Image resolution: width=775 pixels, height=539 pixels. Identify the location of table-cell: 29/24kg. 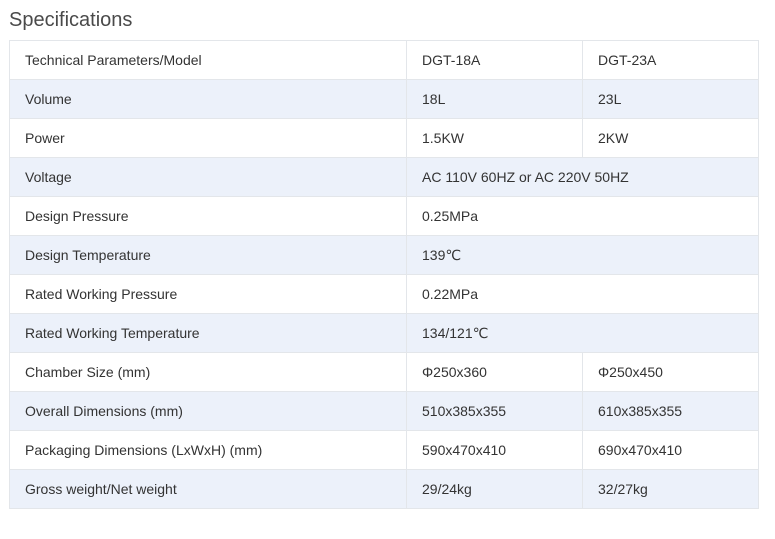
(494, 489).